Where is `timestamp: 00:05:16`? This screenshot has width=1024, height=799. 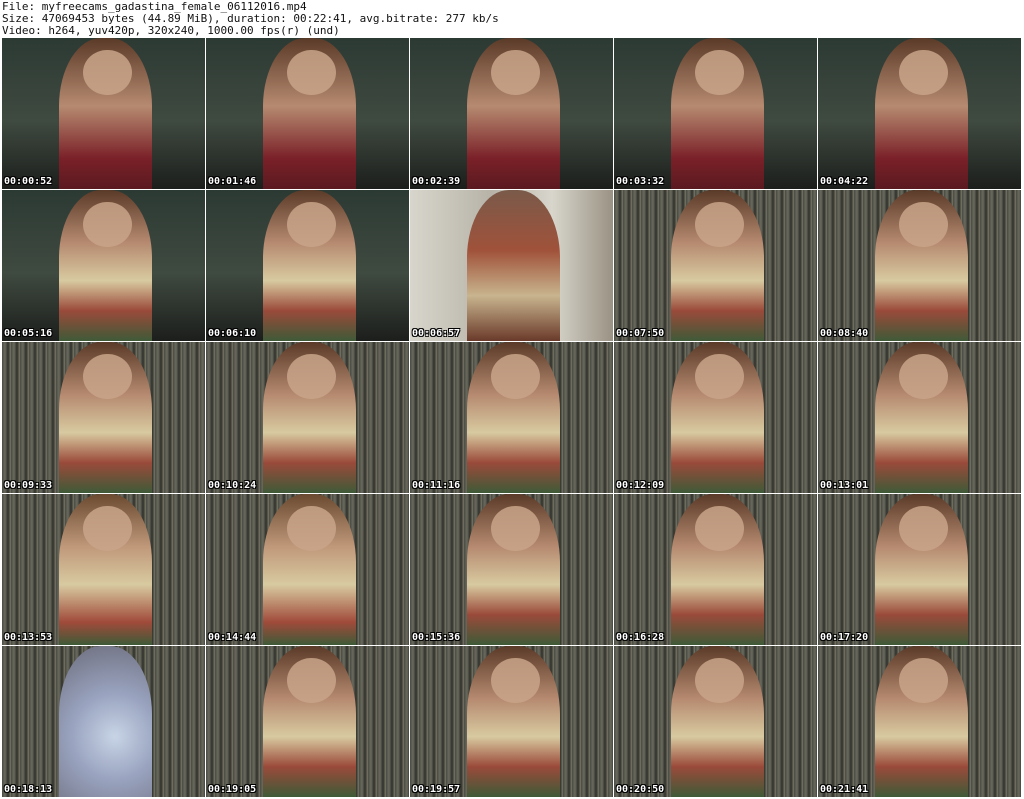 timestamp: 00:05:16 is located at coordinates (28, 333).